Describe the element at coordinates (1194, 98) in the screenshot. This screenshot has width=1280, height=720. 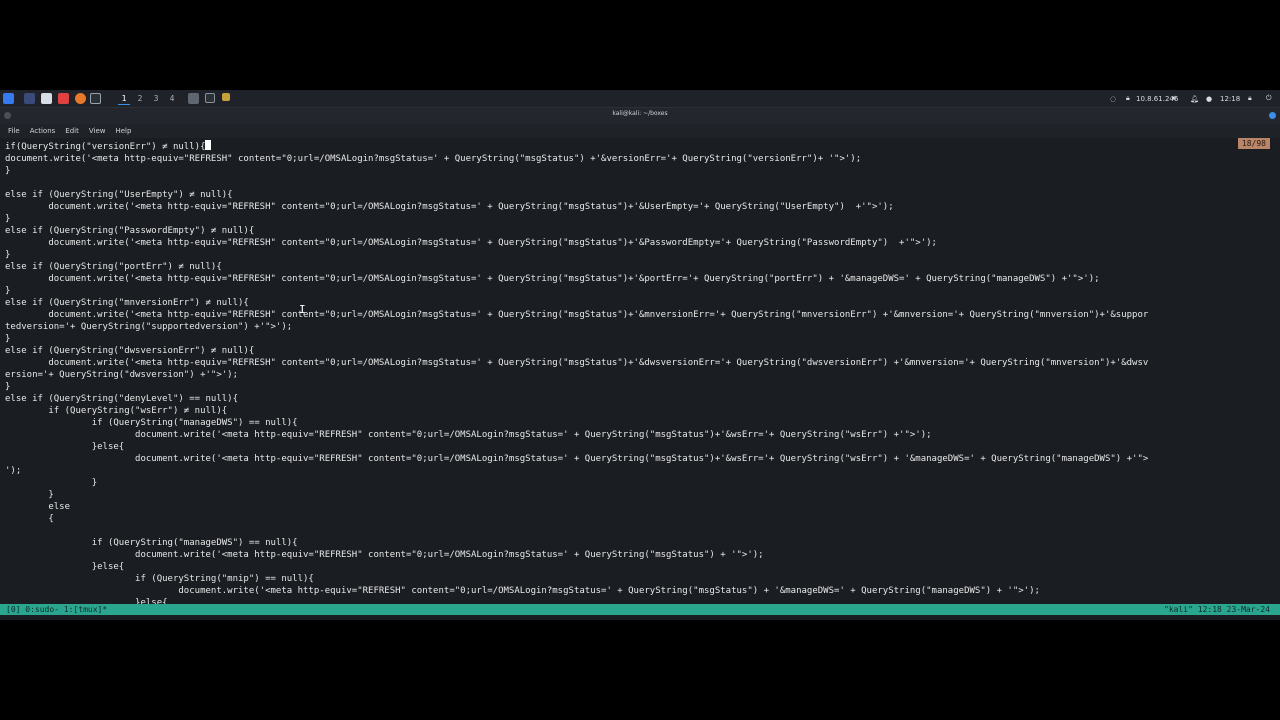
I see `notification-bell-icon: 🔔︎` at that location.